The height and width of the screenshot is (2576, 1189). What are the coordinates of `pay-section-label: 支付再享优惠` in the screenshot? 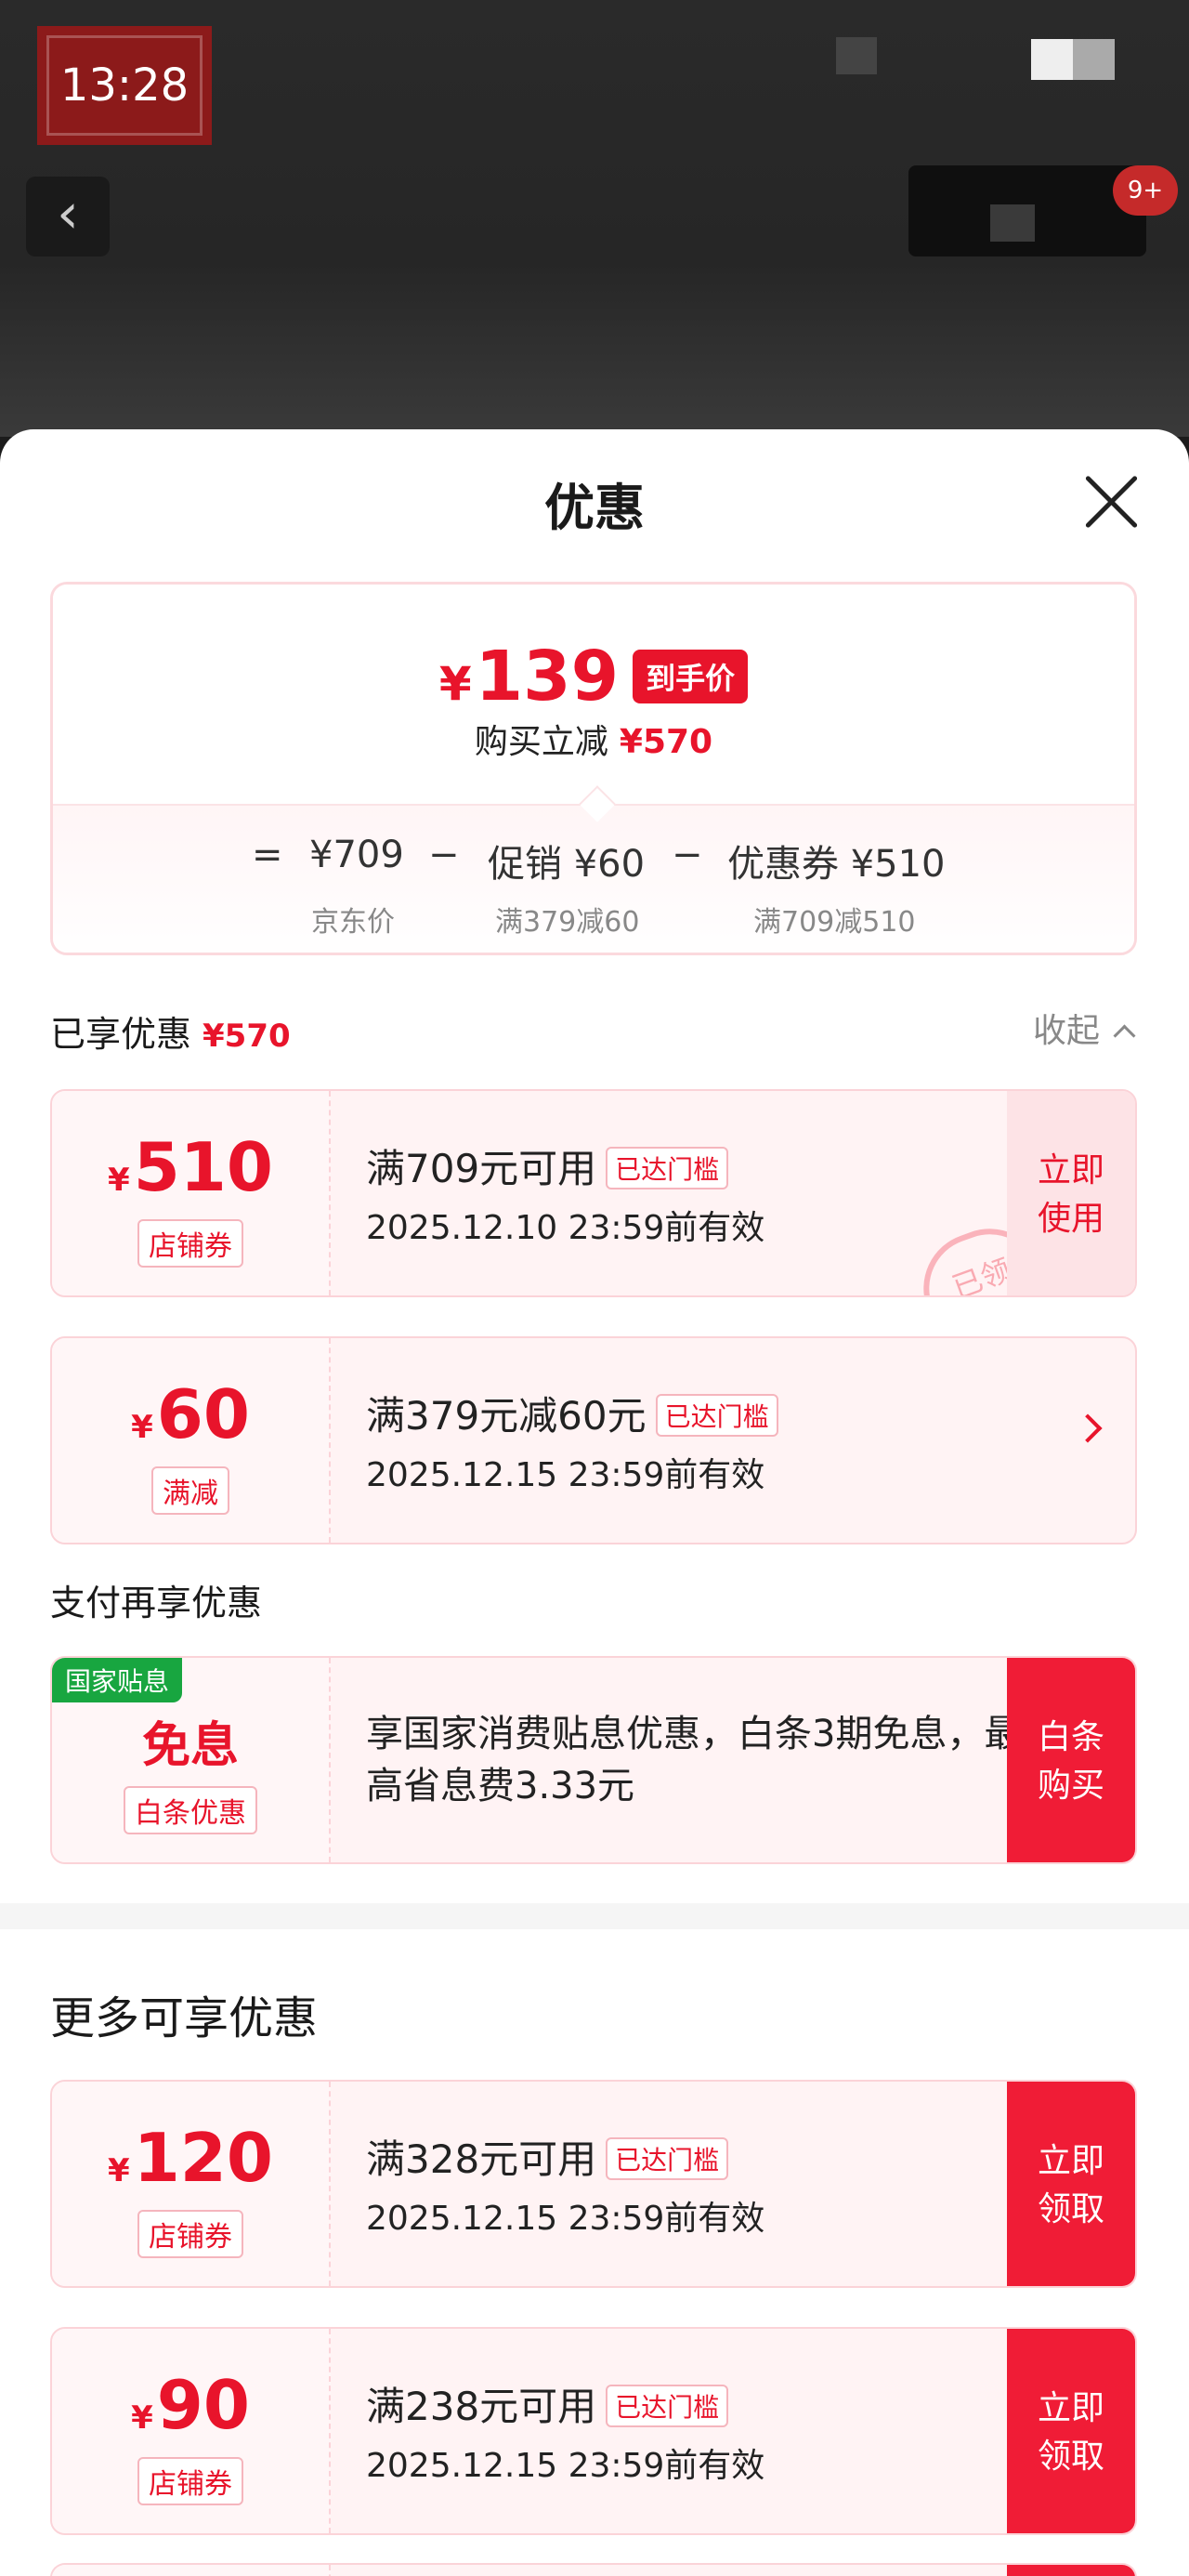 It's located at (157, 1603).